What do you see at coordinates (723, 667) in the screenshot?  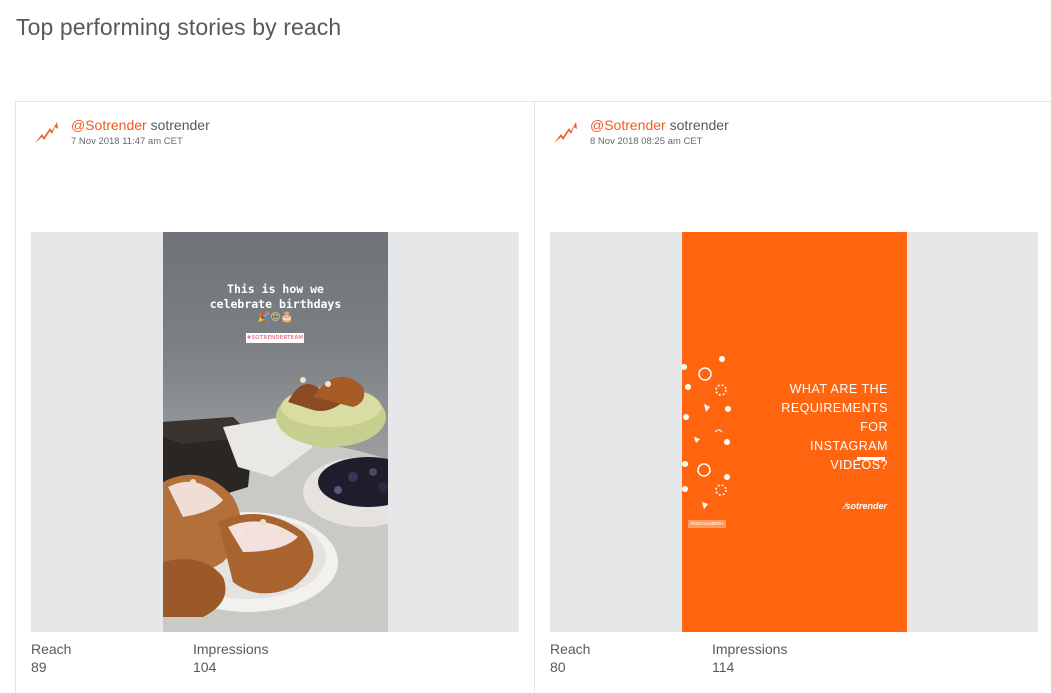 I see `impressions-value: 114` at bounding box center [723, 667].